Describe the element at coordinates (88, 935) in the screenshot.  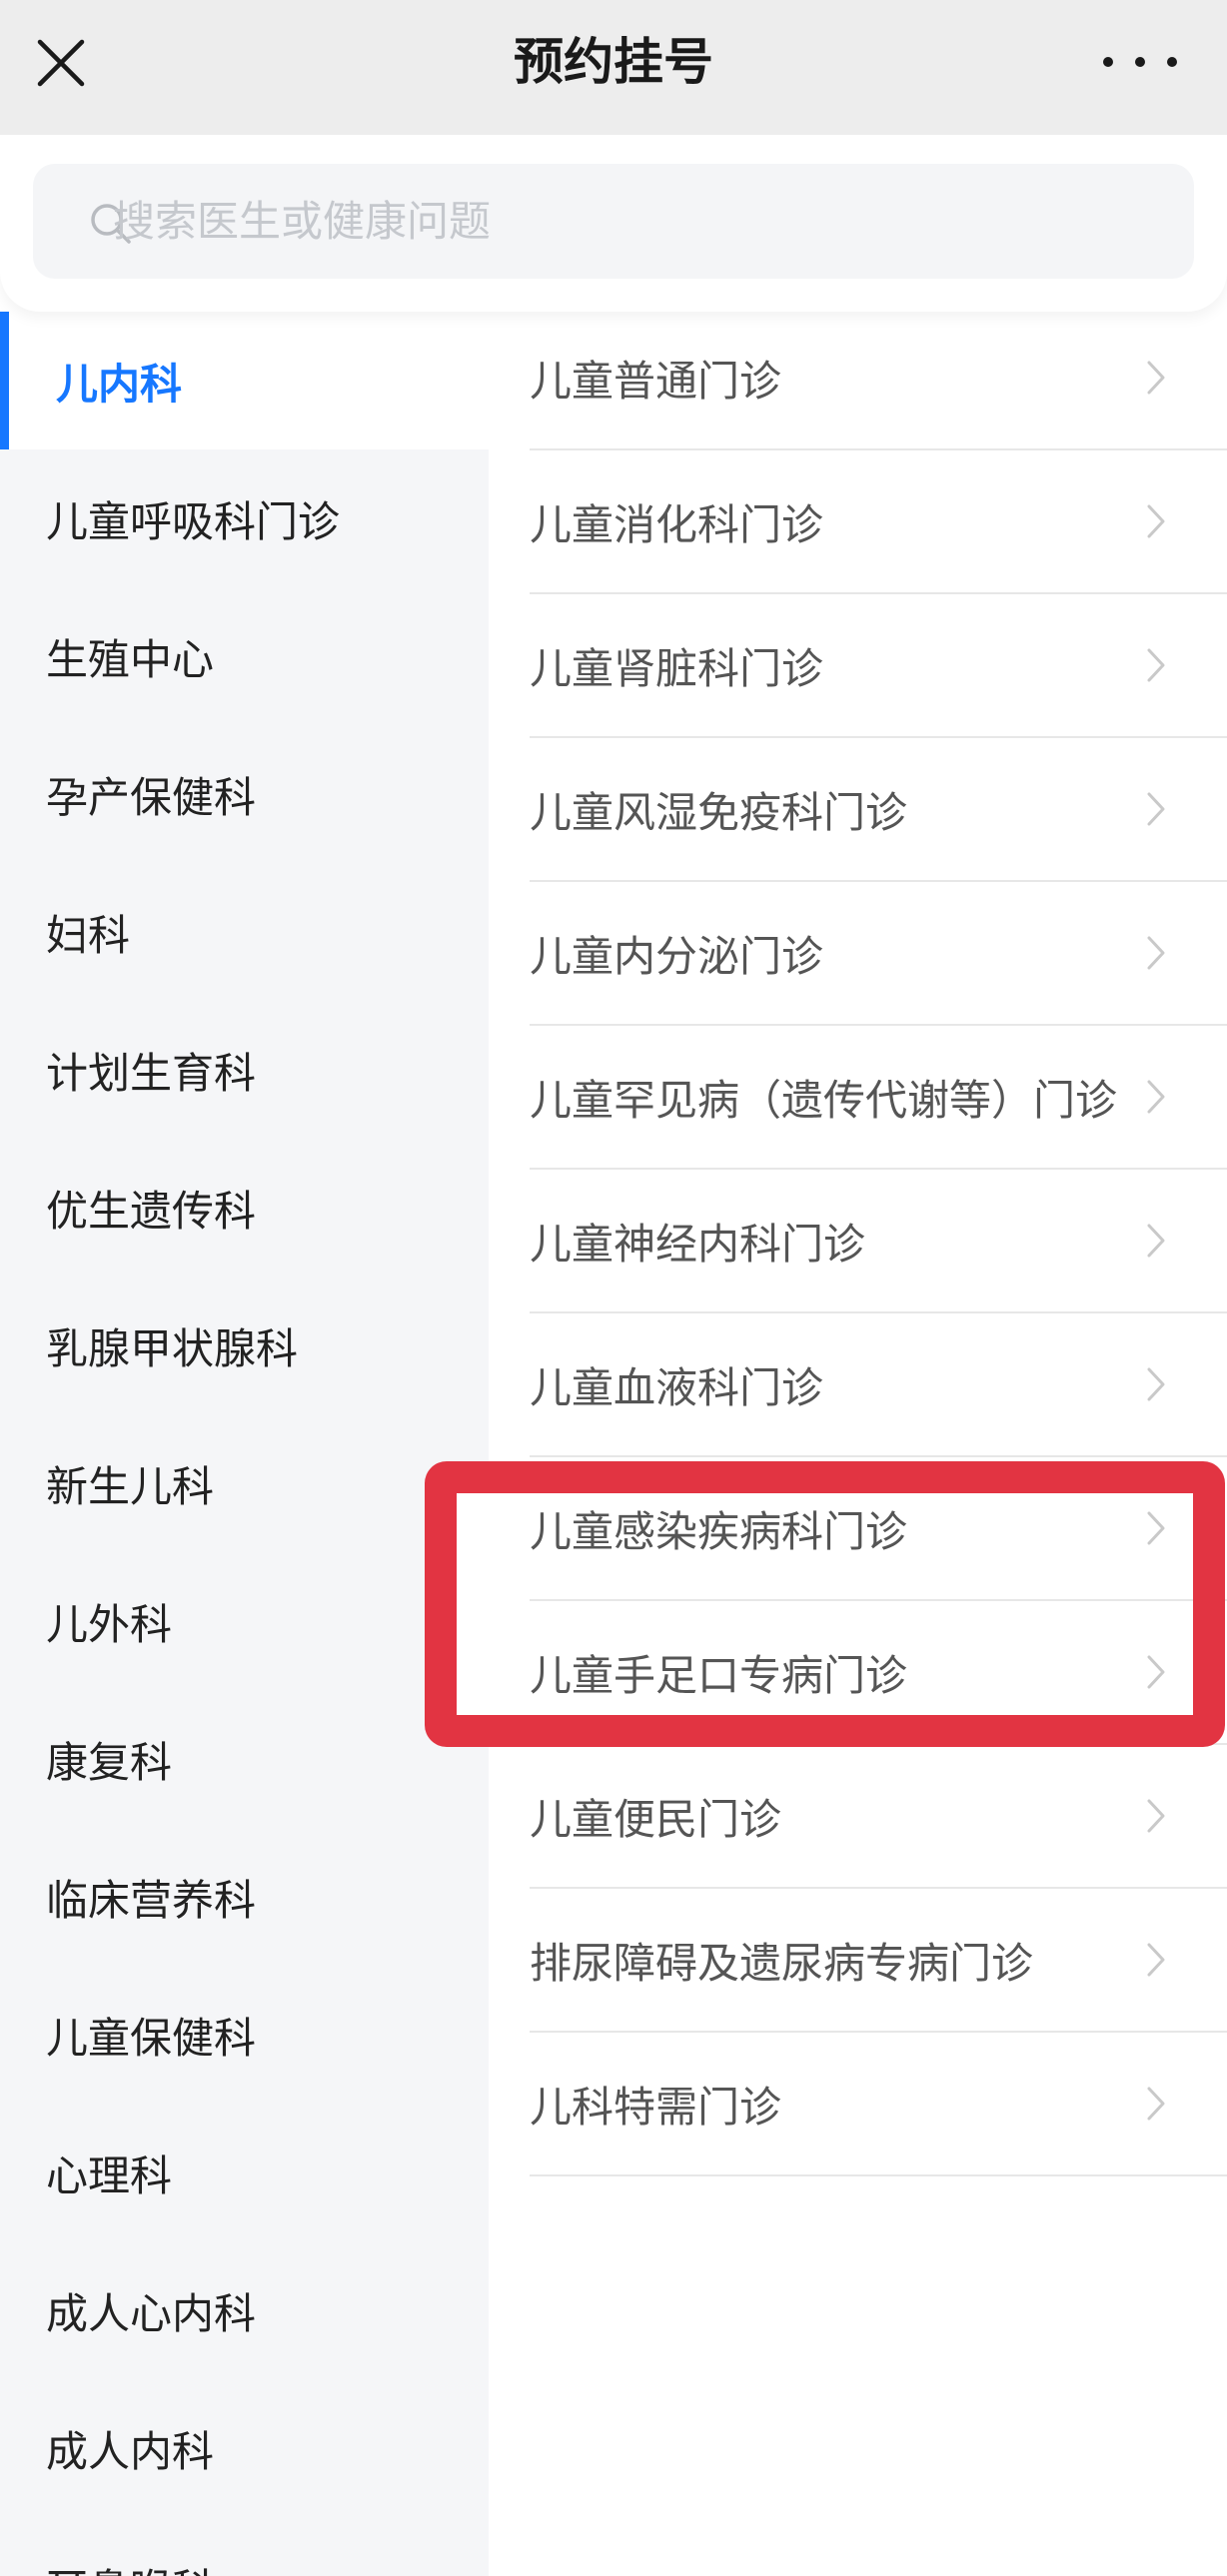
I see `sidebar-item-label: 妇科` at that location.